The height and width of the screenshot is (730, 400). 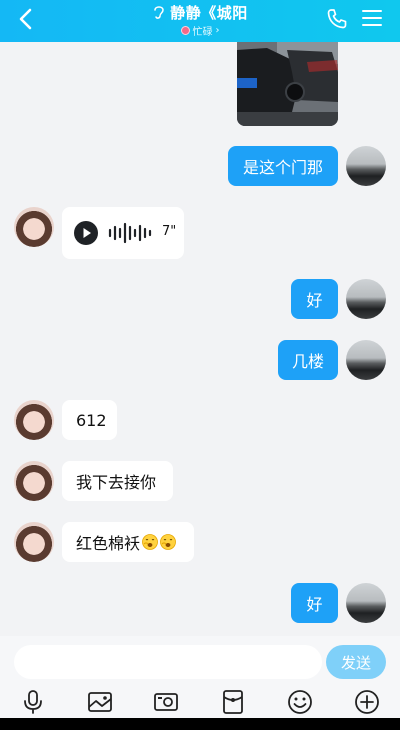 I want to click on voice-duration: 7", so click(x=169, y=231).